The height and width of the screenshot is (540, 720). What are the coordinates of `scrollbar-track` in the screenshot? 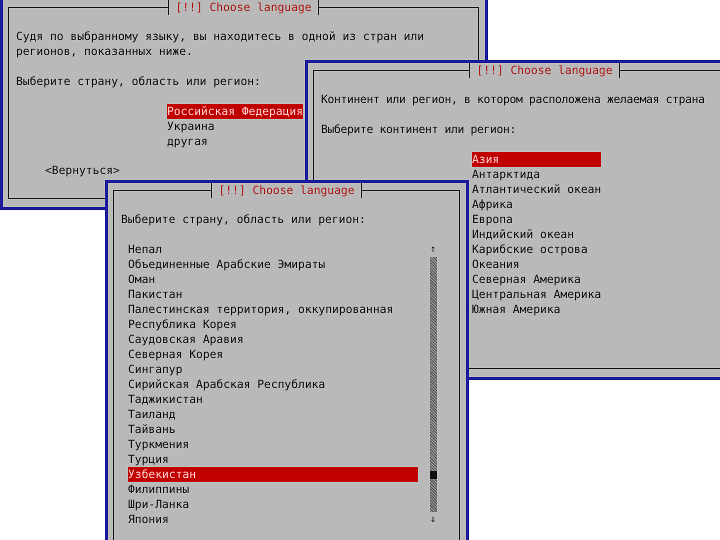 It's located at (433, 384).